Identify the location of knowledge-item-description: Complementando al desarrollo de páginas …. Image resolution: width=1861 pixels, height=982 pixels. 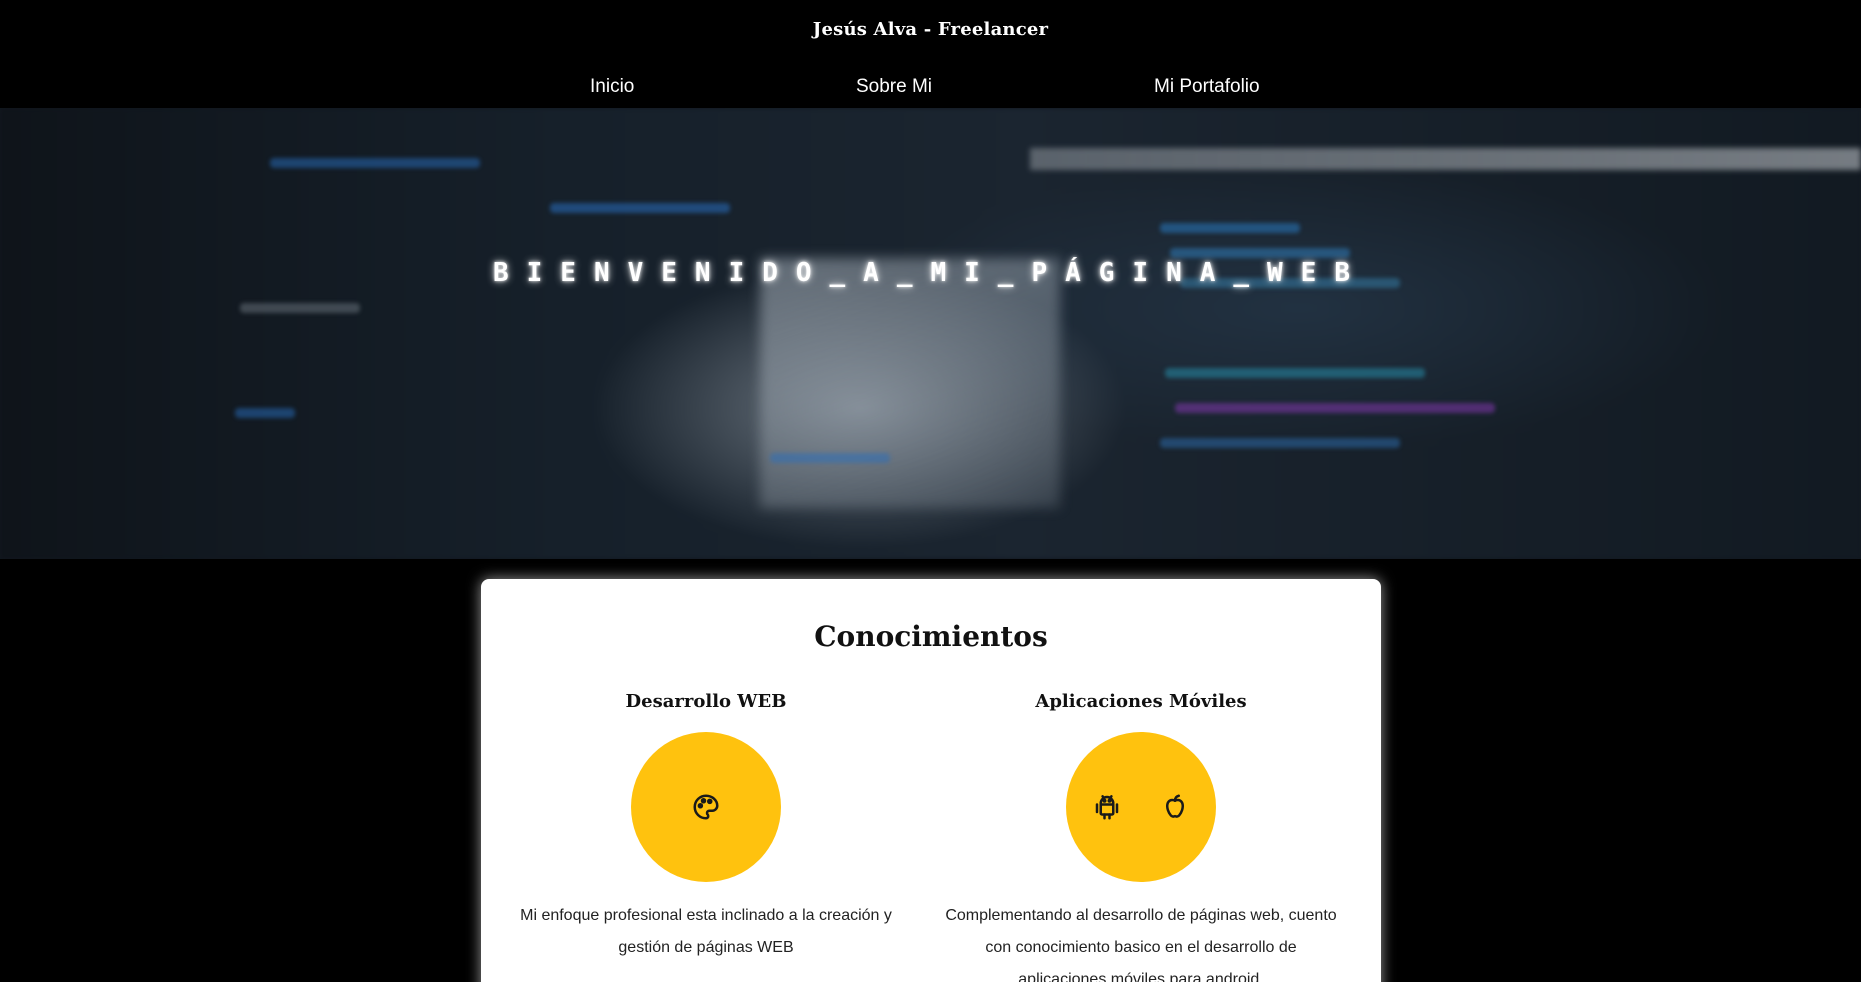
(1141, 944).